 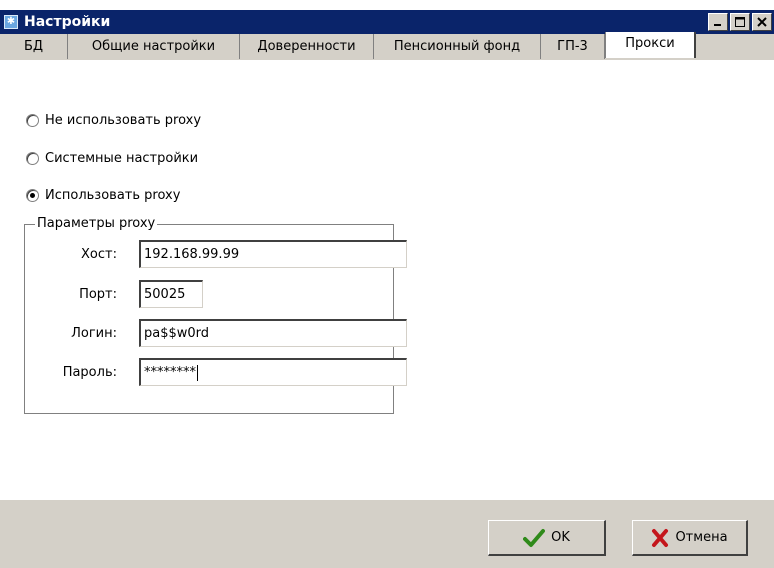 I want to click on cancel-label: Отмена, so click(x=701, y=537).